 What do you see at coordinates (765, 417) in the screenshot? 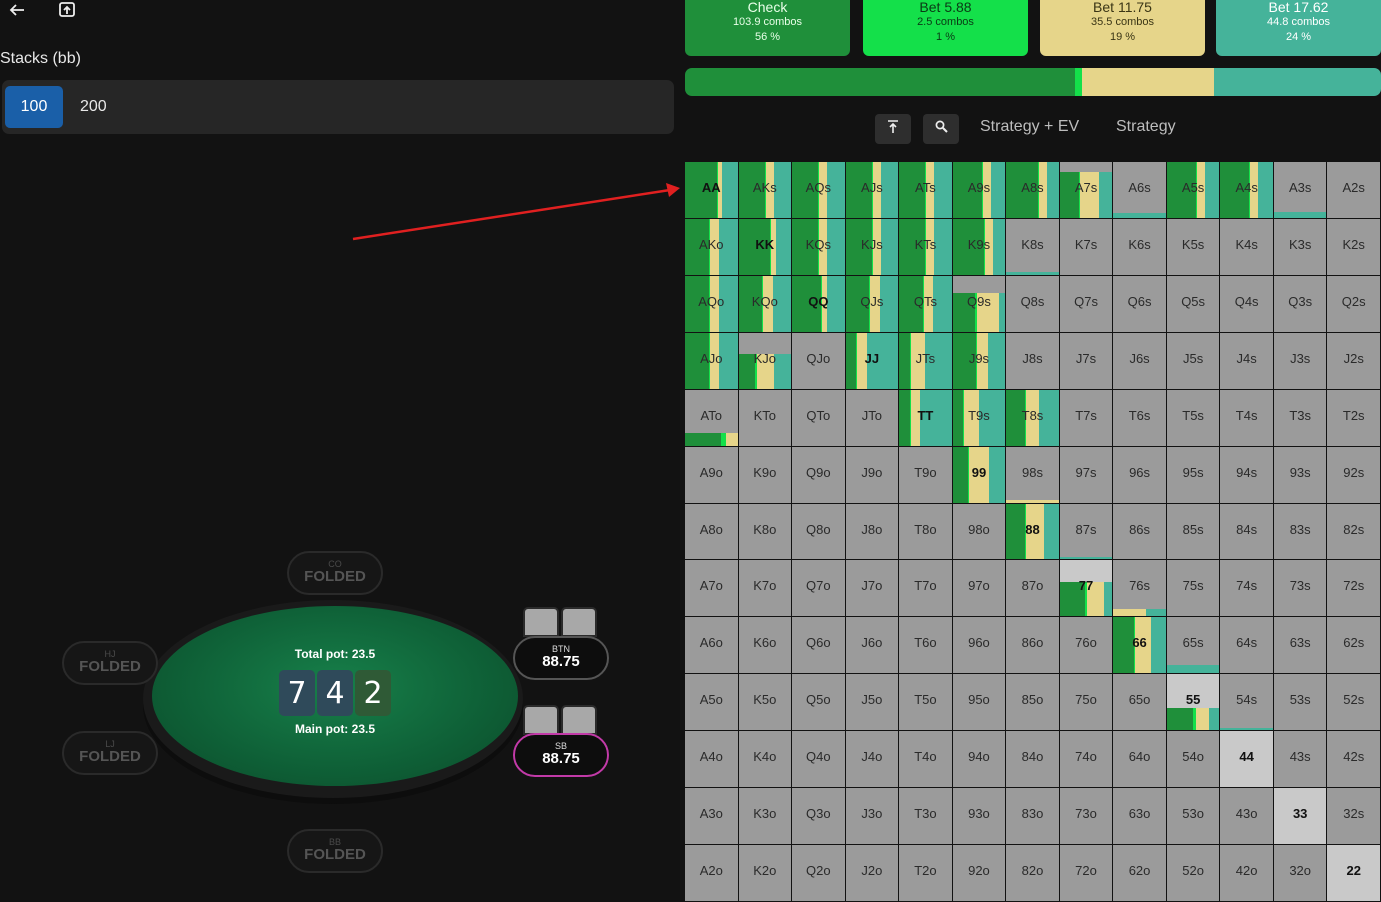
I see `hand-cell-kto: KTo` at bounding box center [765, 417].